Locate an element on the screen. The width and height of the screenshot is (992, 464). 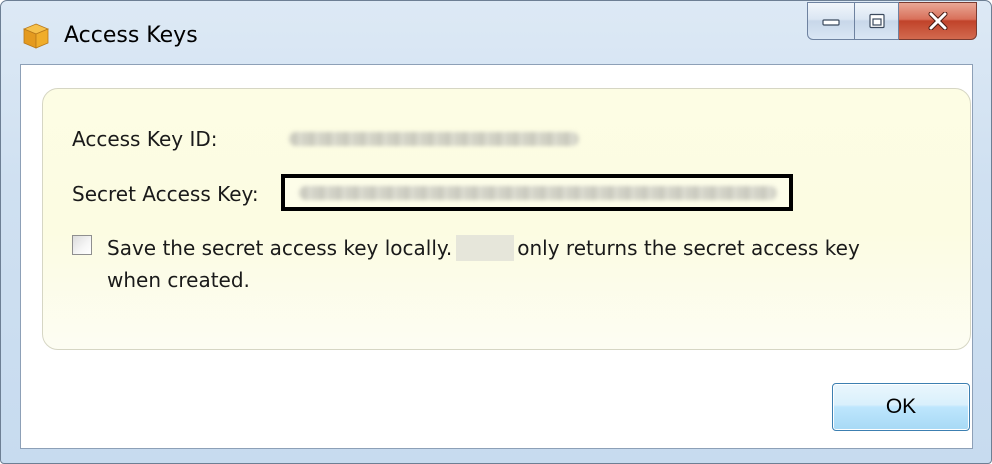
close-icon is located at coordinates (937, 21).